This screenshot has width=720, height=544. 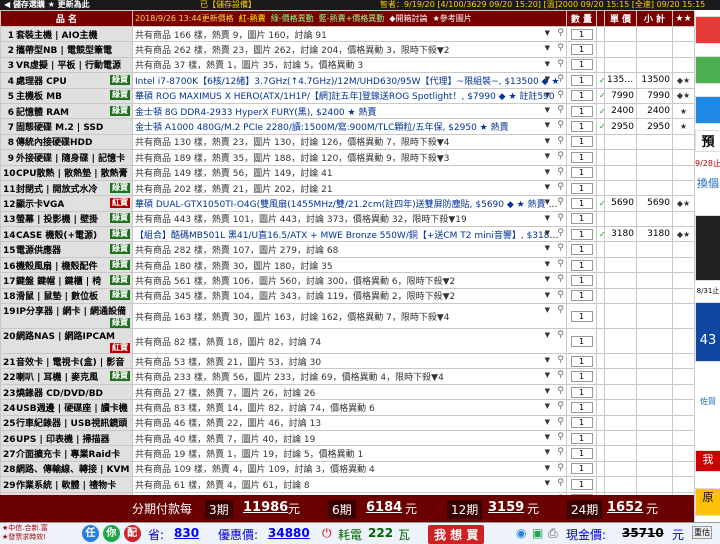 What do you see at coordinates (349, 361) in the screenshot?
I see `product-select: 共有商品 53 樣，熱賣 21，圖片 53，討論 30 ▼ ⚲` at bounding box center [349, 361].